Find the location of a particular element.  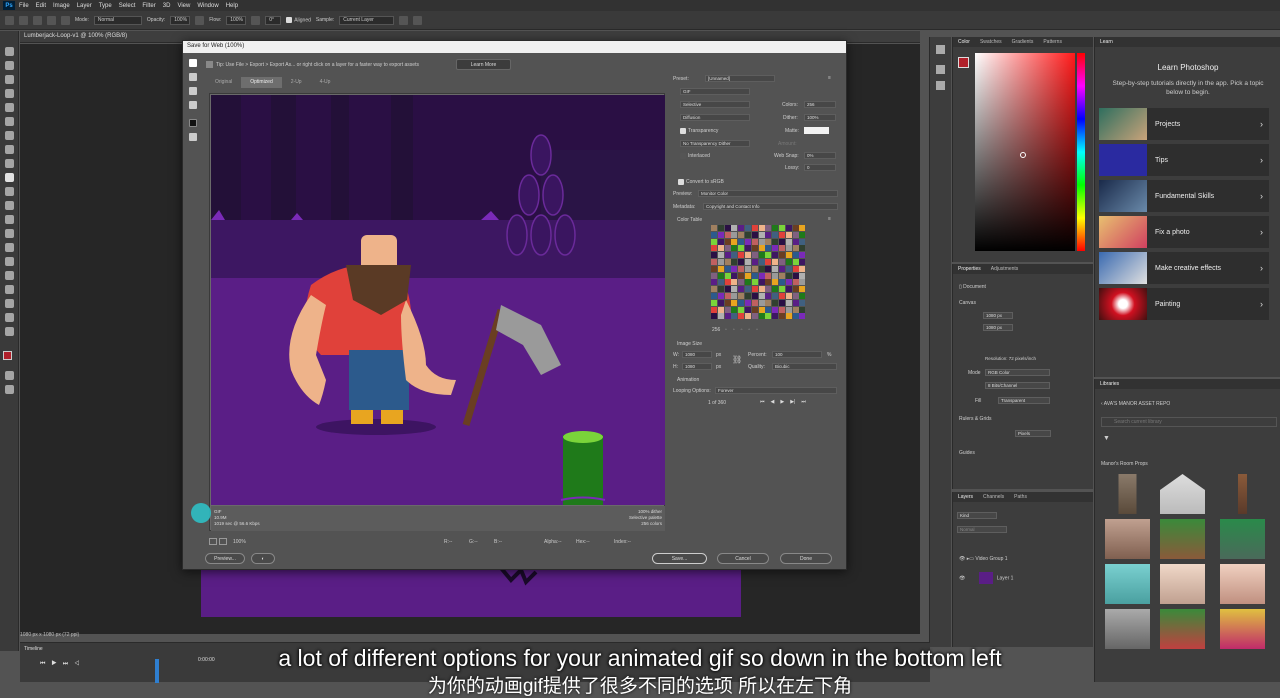

filter-icon: ▼ is located at coordinates (1106, 438).